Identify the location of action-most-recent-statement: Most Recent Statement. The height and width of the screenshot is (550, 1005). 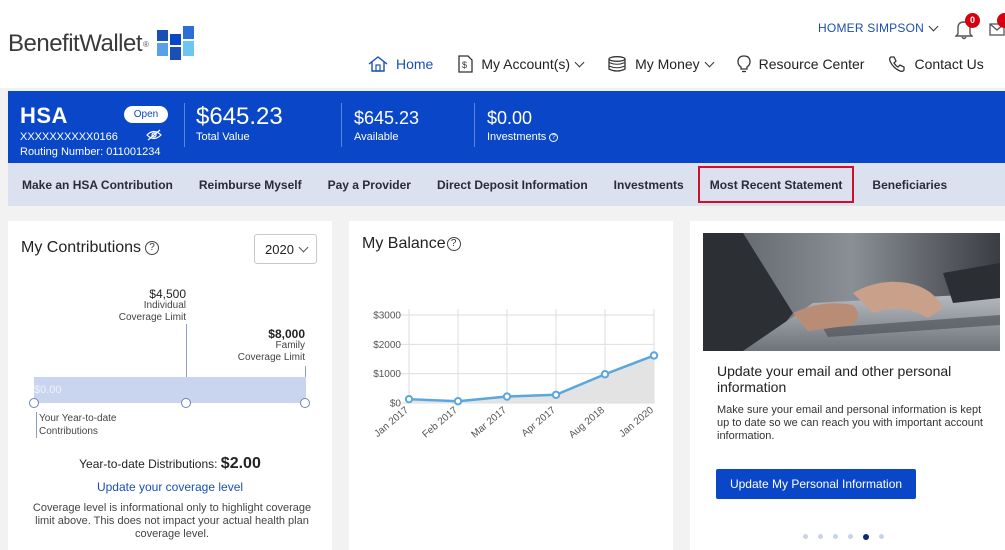
(776, 184).